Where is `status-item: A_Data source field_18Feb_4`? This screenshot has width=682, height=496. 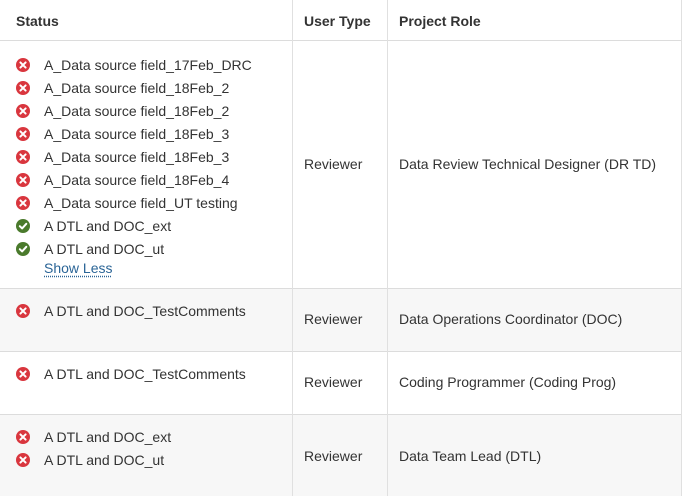 status-item: A_Data source field_18Feb_4 is located at coordinates (122, 180).